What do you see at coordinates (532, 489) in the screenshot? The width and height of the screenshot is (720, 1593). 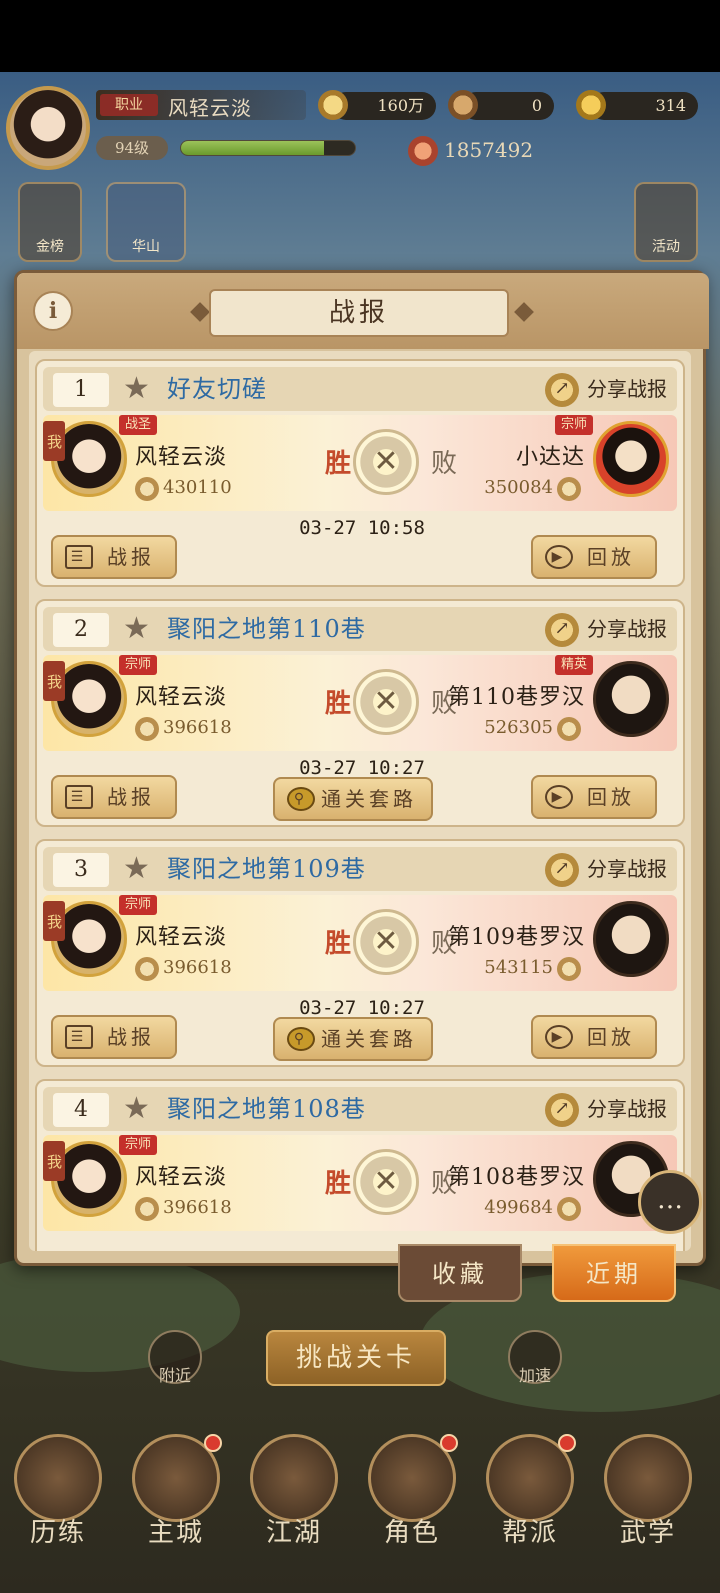 I see `enemy-power: 350084` at bounding box center [532, 489].